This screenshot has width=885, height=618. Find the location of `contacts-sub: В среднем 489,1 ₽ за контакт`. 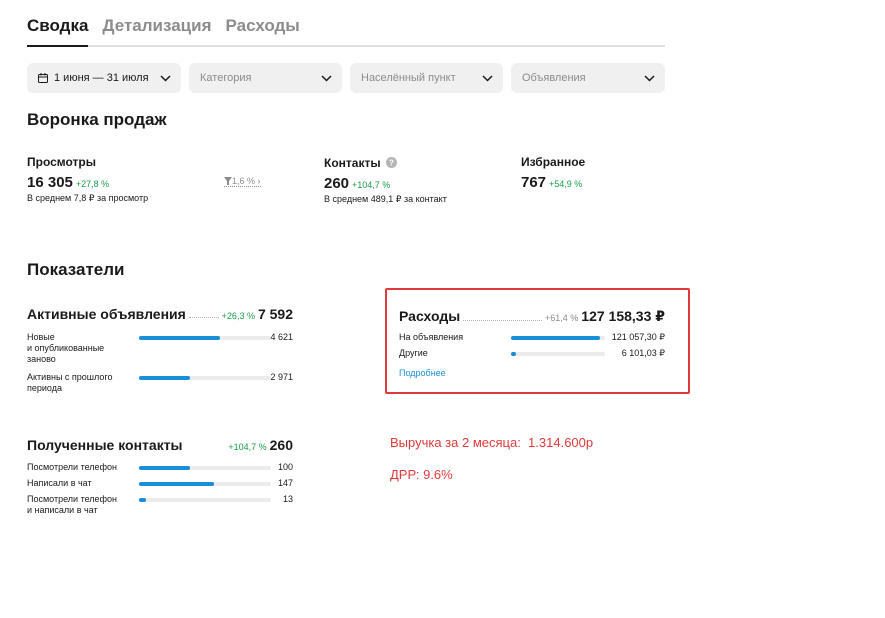

contacts-sub: В среднем 489,1 ₽ за контакт is located at coordinates (385, 199).